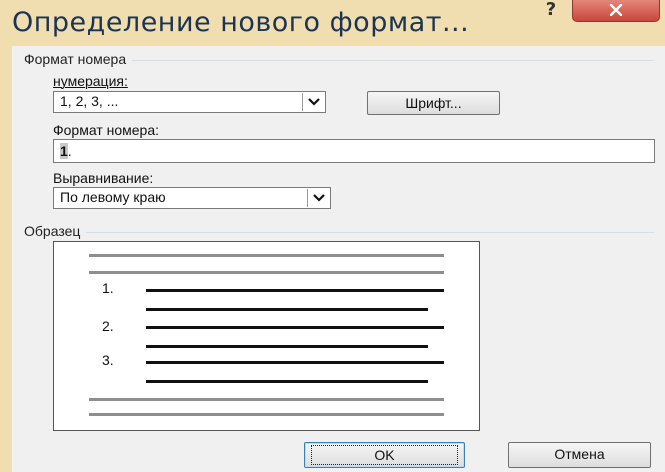  Describe the element at coordinates (192, 198) in the screenshot. I see `alignment-select: По левому краю` at that location.